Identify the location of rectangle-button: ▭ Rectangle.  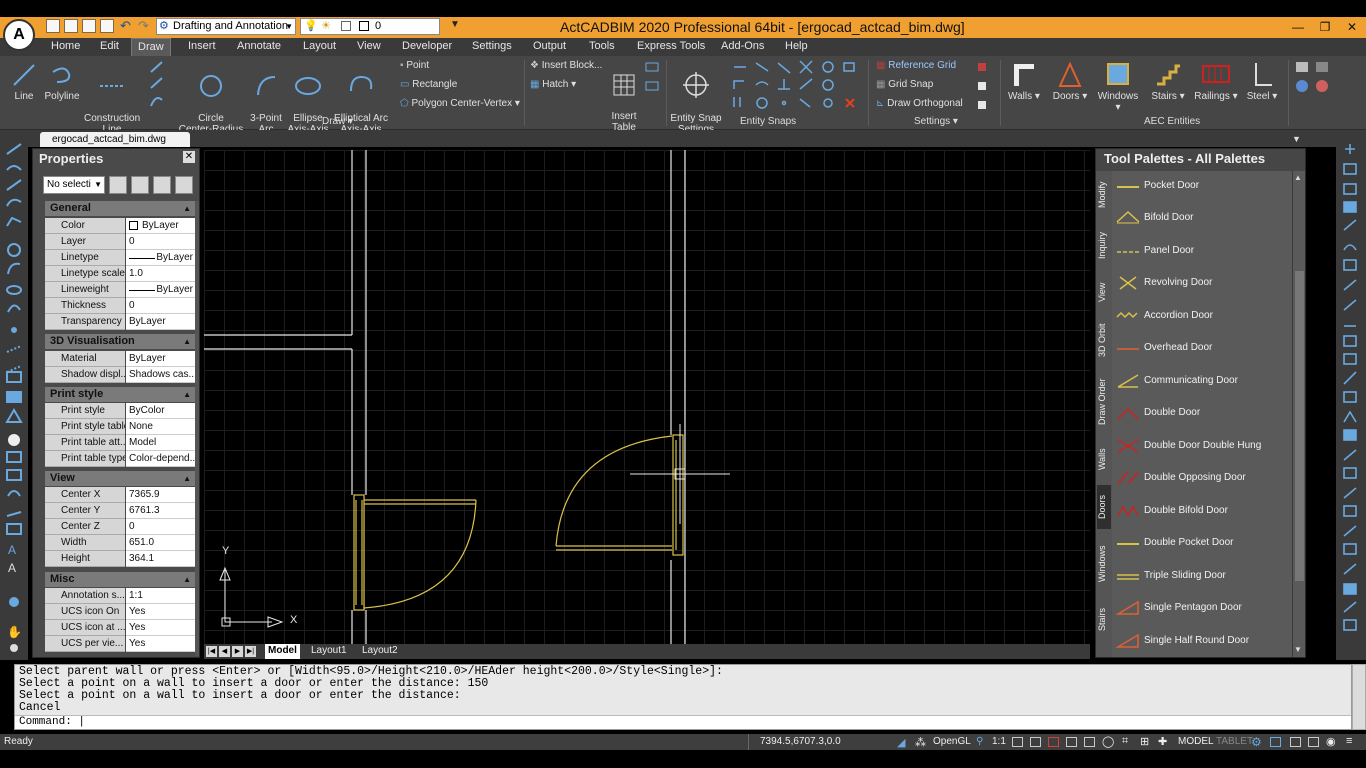
(428, 84).